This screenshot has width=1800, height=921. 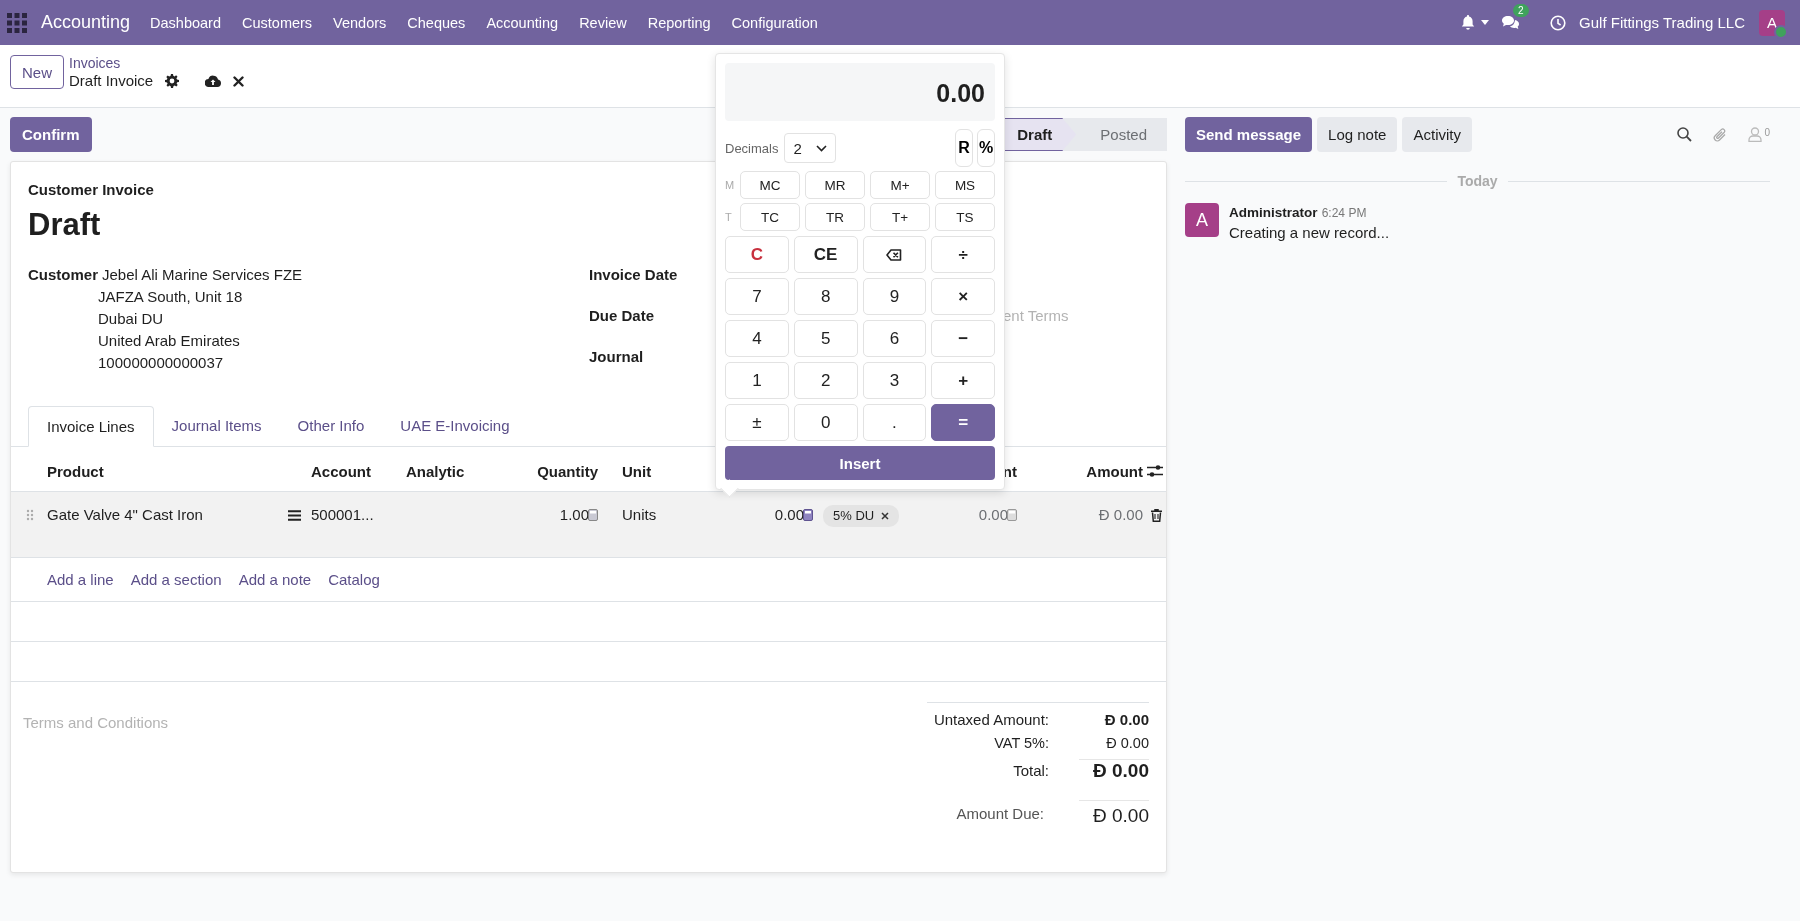 I want to click on menu-item: Dashboard, so click(x=185, y=22).